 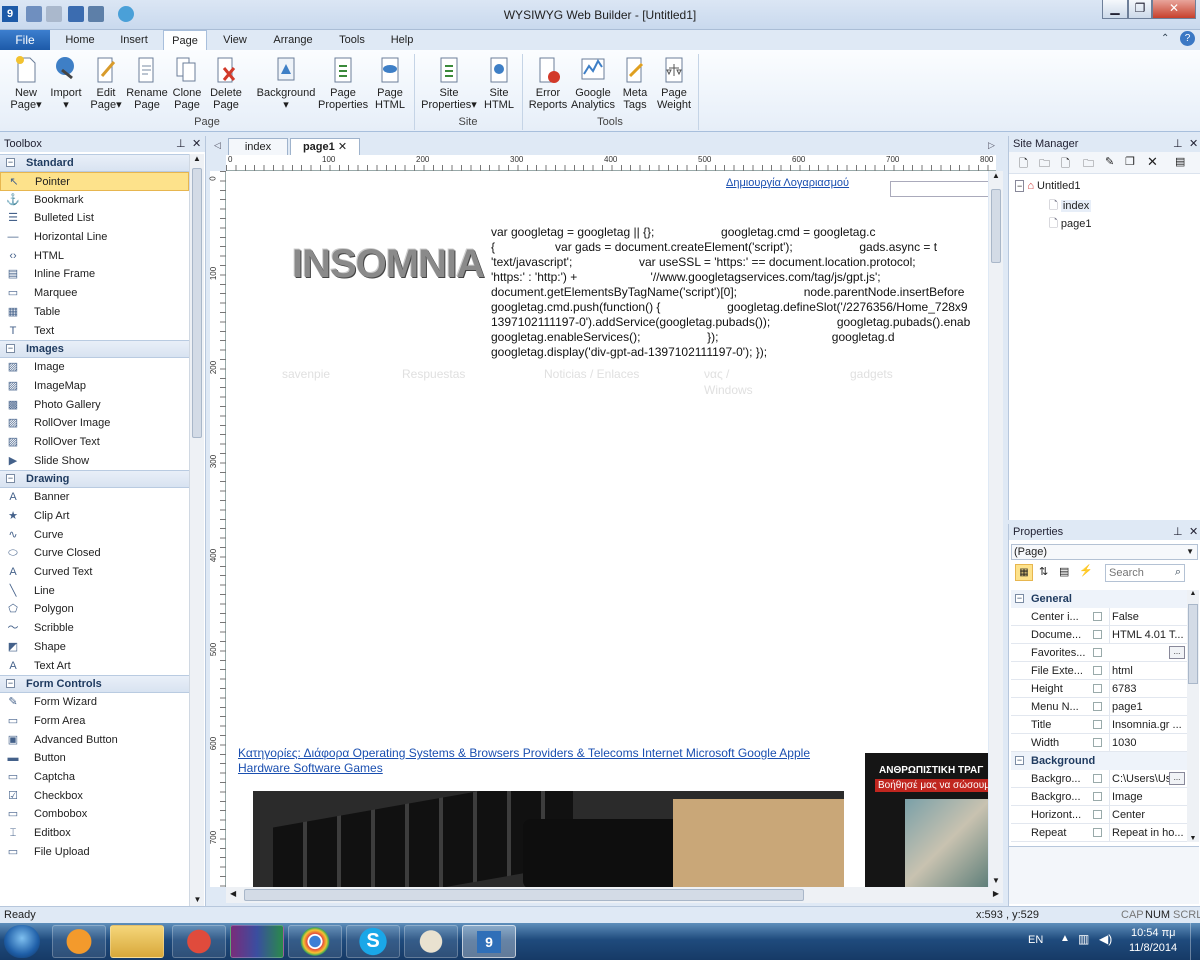 What do you see at coordinates (94, 814) in the screenshot?
I see `tool-combobox: ▭ Combobox` at bounding box center [94, 814].